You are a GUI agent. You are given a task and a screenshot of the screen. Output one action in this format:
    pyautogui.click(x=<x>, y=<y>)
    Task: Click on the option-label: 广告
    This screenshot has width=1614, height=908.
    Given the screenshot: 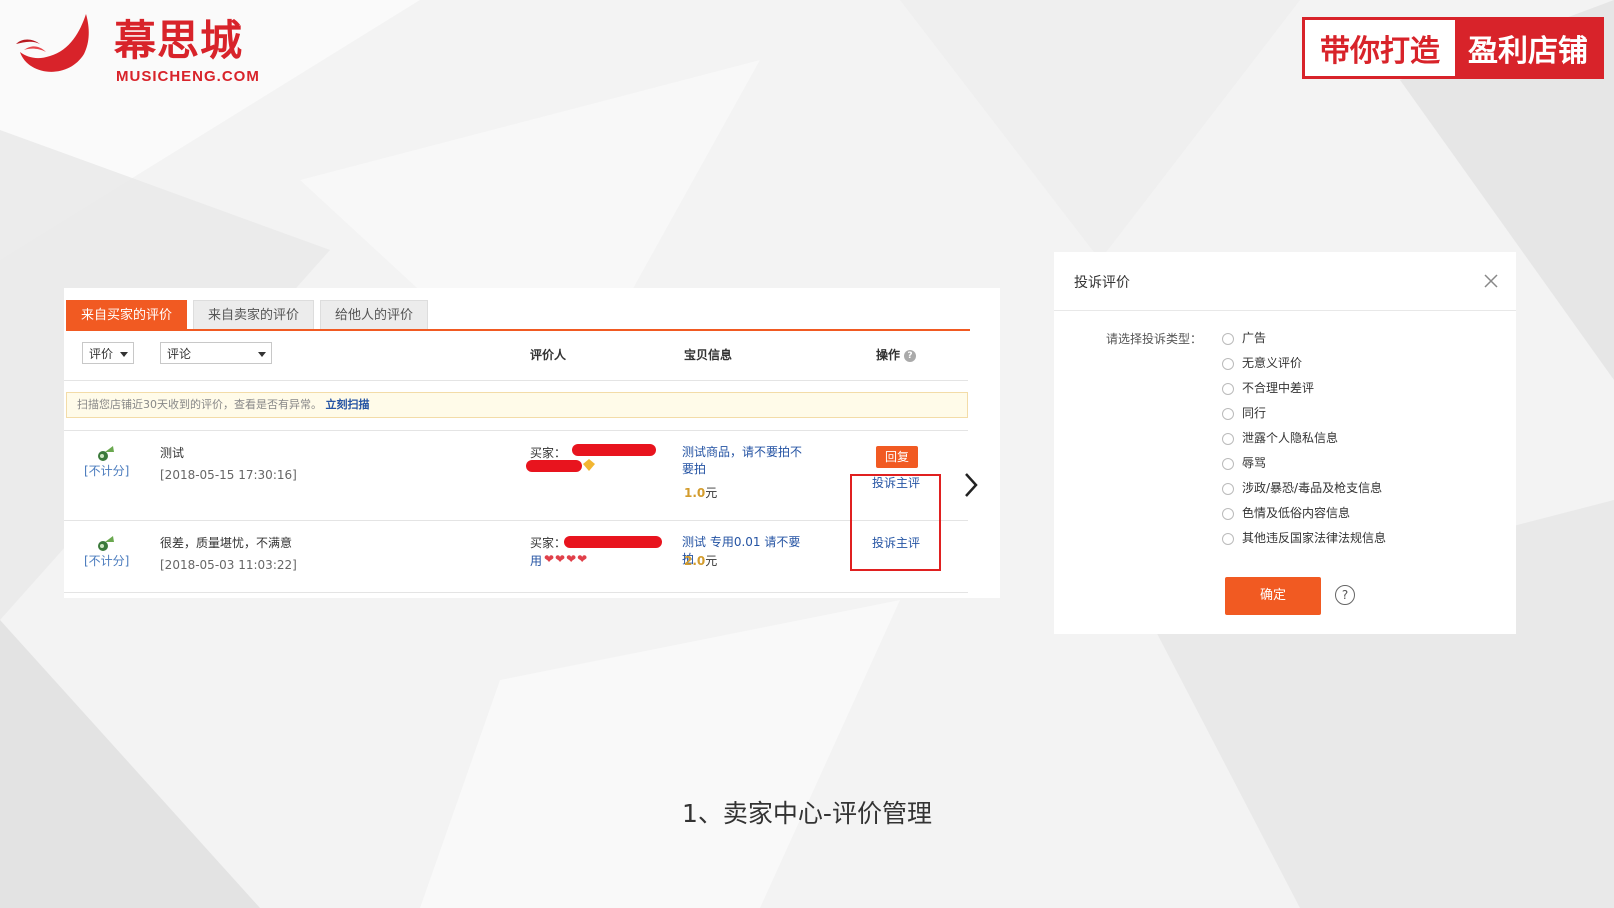 What is the action you would take?
    pyautogui.click(x=1254, y=338)
    